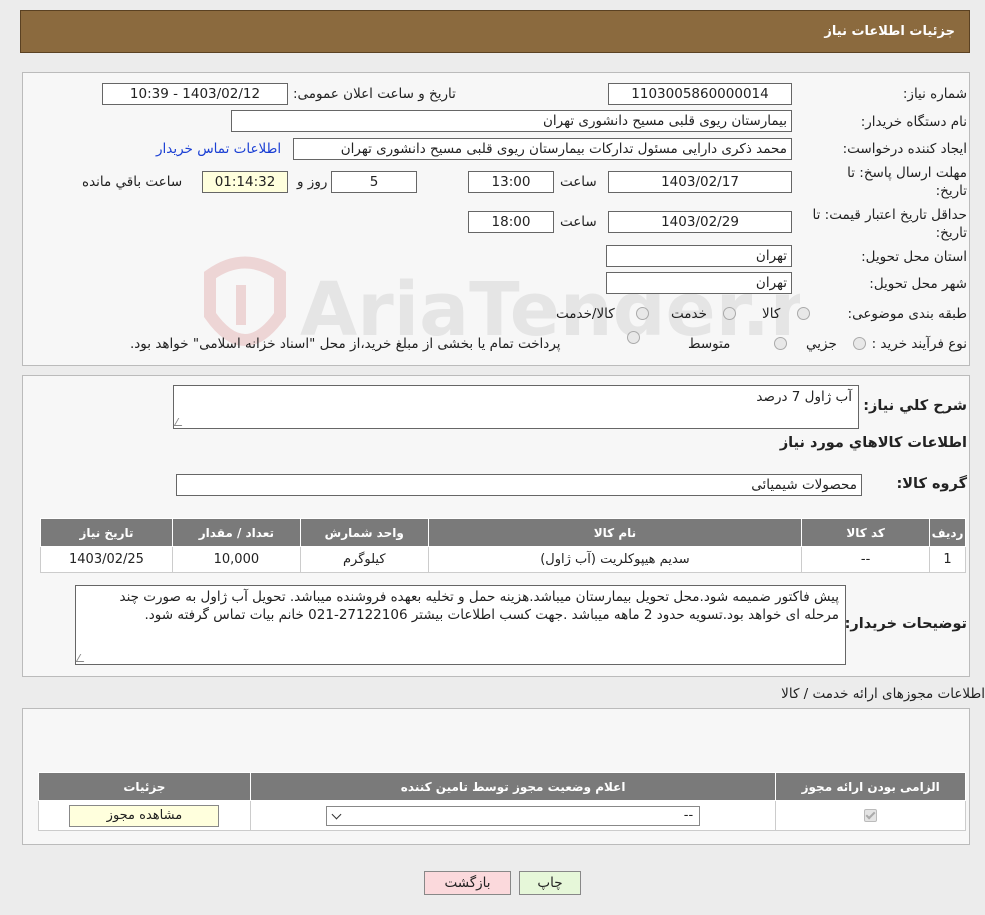  What do you see at coordinates (633, 337) in the screenshot?
I see `treasury-checkbox` at bounding box center [633, 337].